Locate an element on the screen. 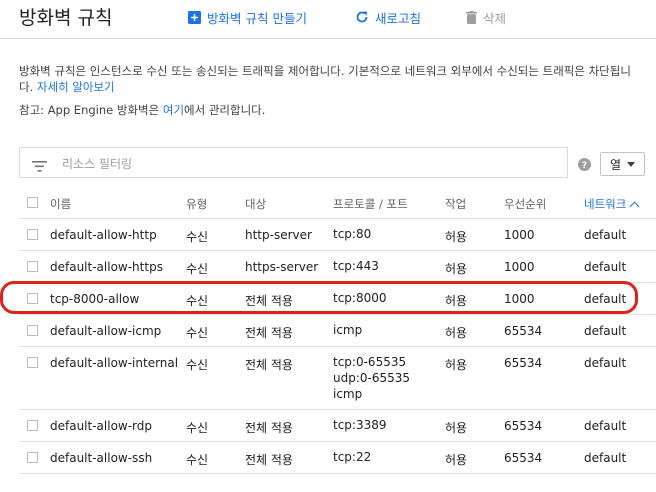 This screenshot has height=492, width=656. refresh-icon is located at coordinates (362, 17).